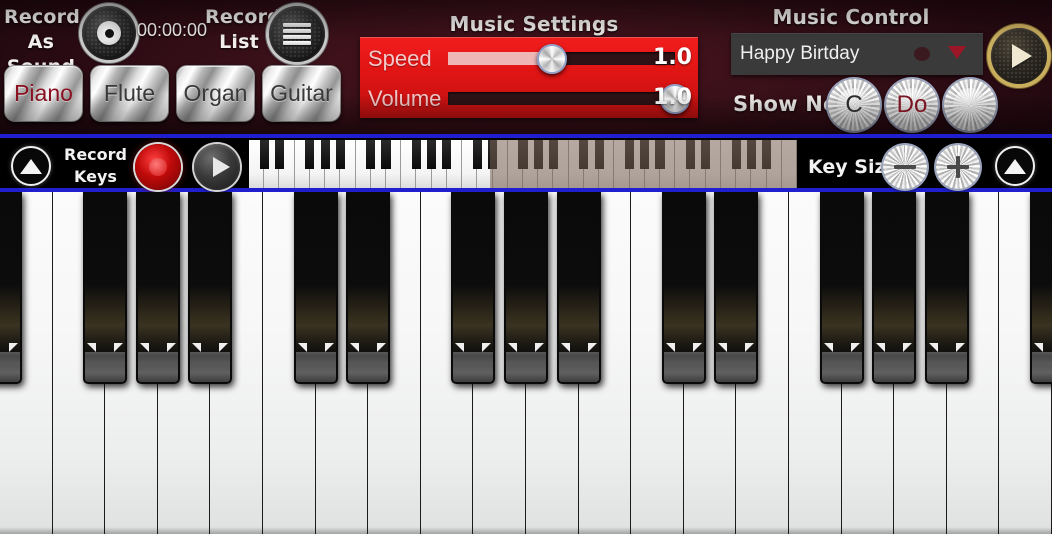  What do you see at coordinates (297, 34) in the screenshot?
I see `record-list-button` at bounding box center [297, 34].